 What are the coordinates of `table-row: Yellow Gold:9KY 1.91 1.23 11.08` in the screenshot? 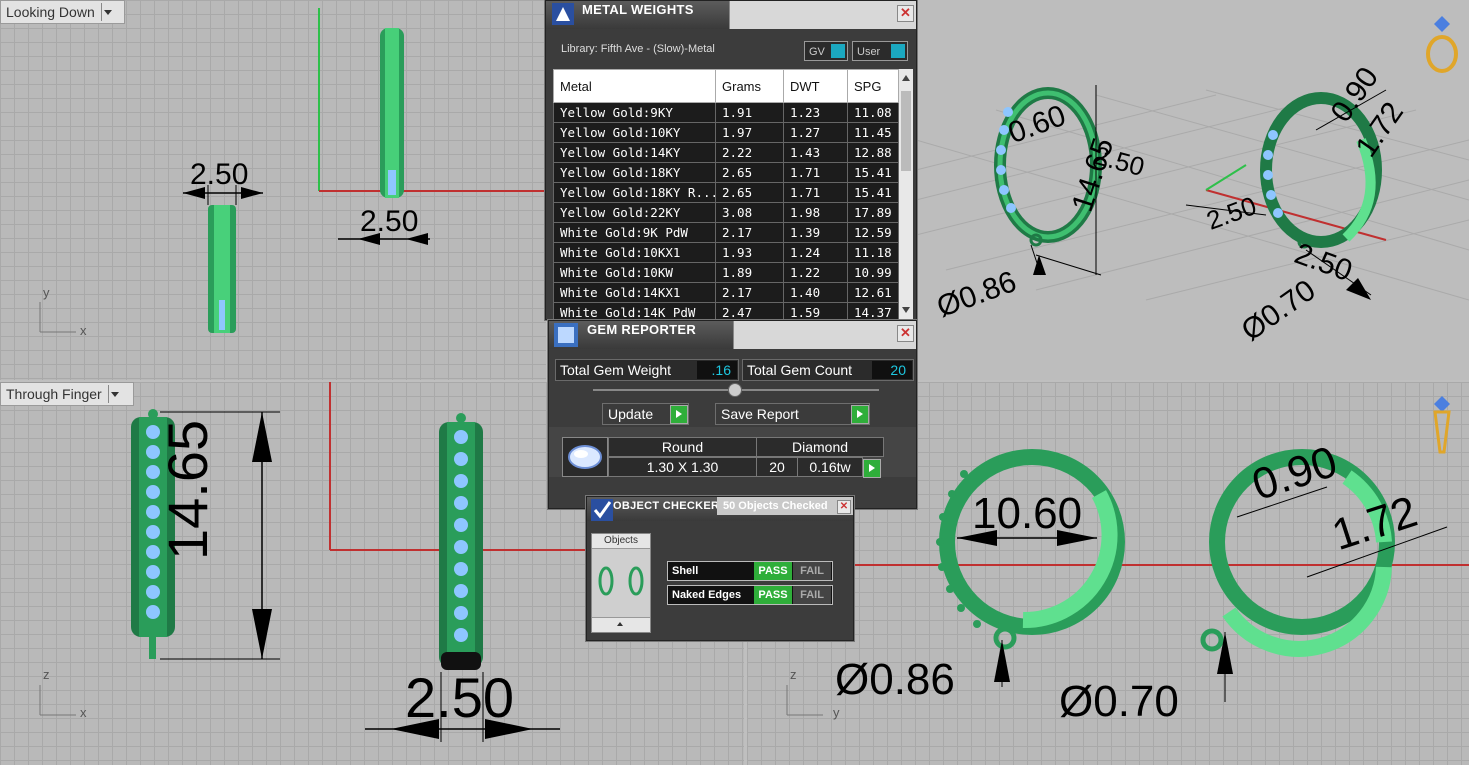 It's located at (726, 112).